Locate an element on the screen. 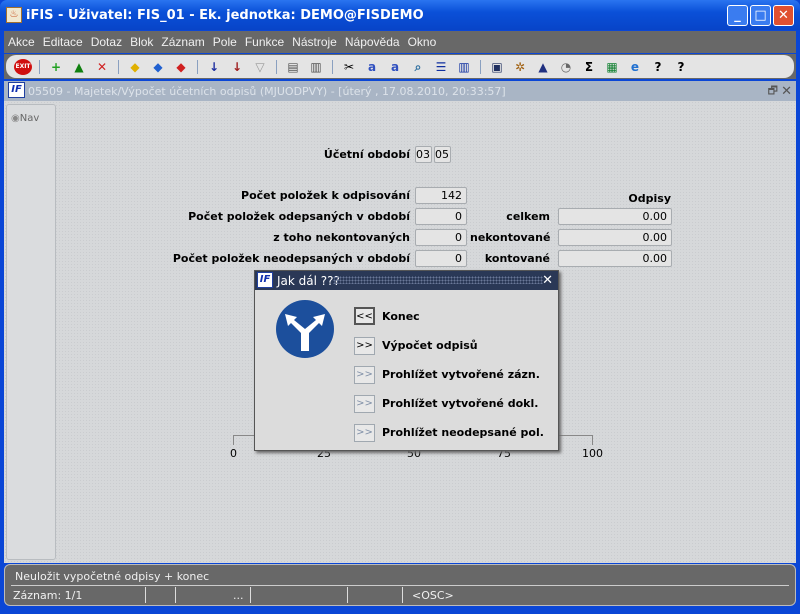  option-label: Prohlížet vytvořené dokl. is located at coordinates (460, 403).